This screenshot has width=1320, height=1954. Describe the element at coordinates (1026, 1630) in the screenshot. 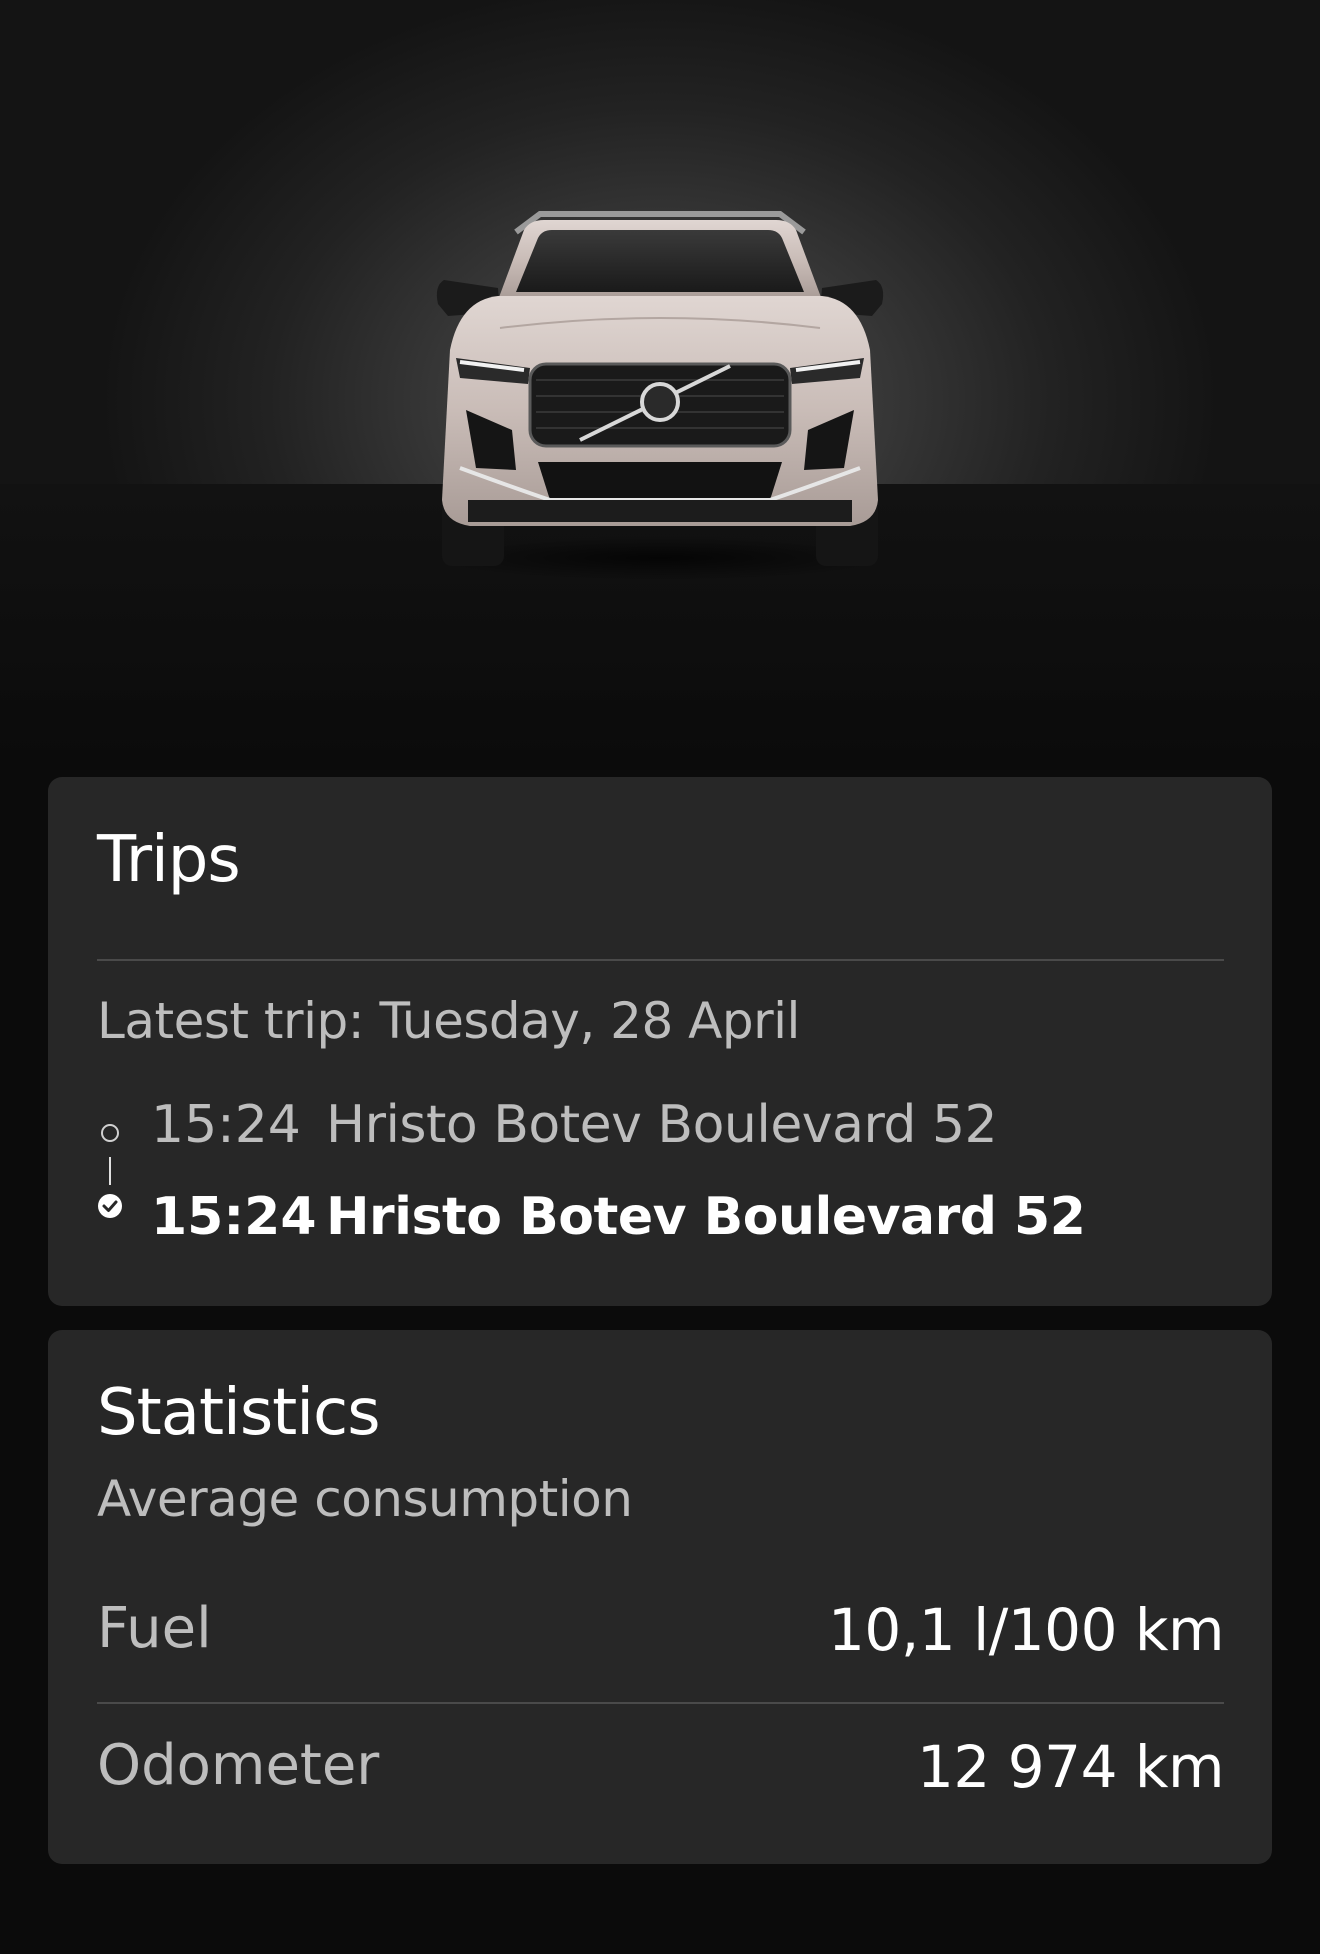

I see `stat-fuel-value: 10,1 l/100 km` at that location.